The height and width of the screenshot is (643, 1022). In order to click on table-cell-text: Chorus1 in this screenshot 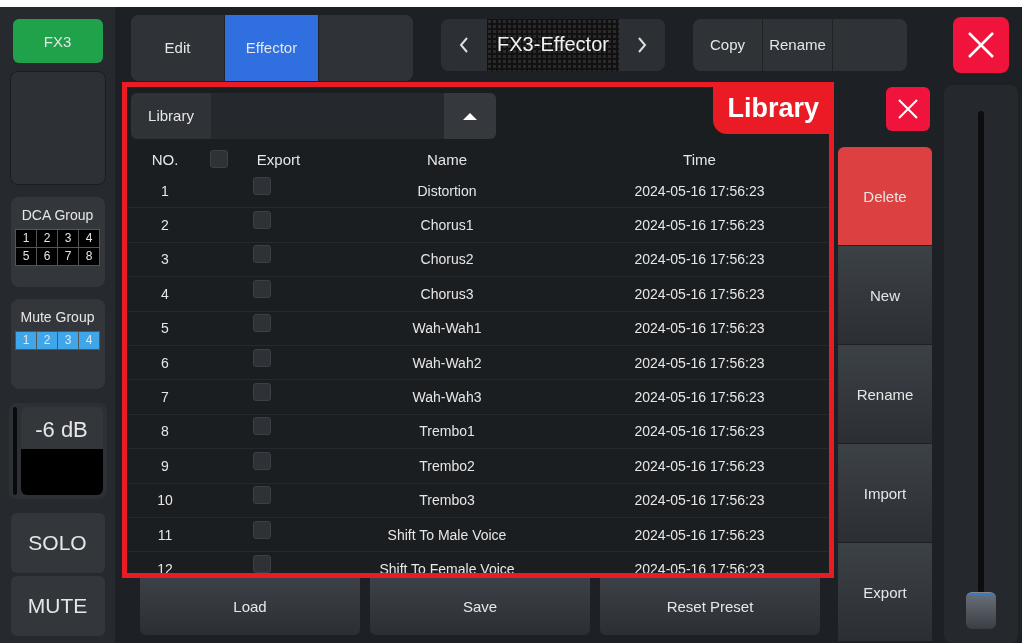, I will do `click(447, 225)`.